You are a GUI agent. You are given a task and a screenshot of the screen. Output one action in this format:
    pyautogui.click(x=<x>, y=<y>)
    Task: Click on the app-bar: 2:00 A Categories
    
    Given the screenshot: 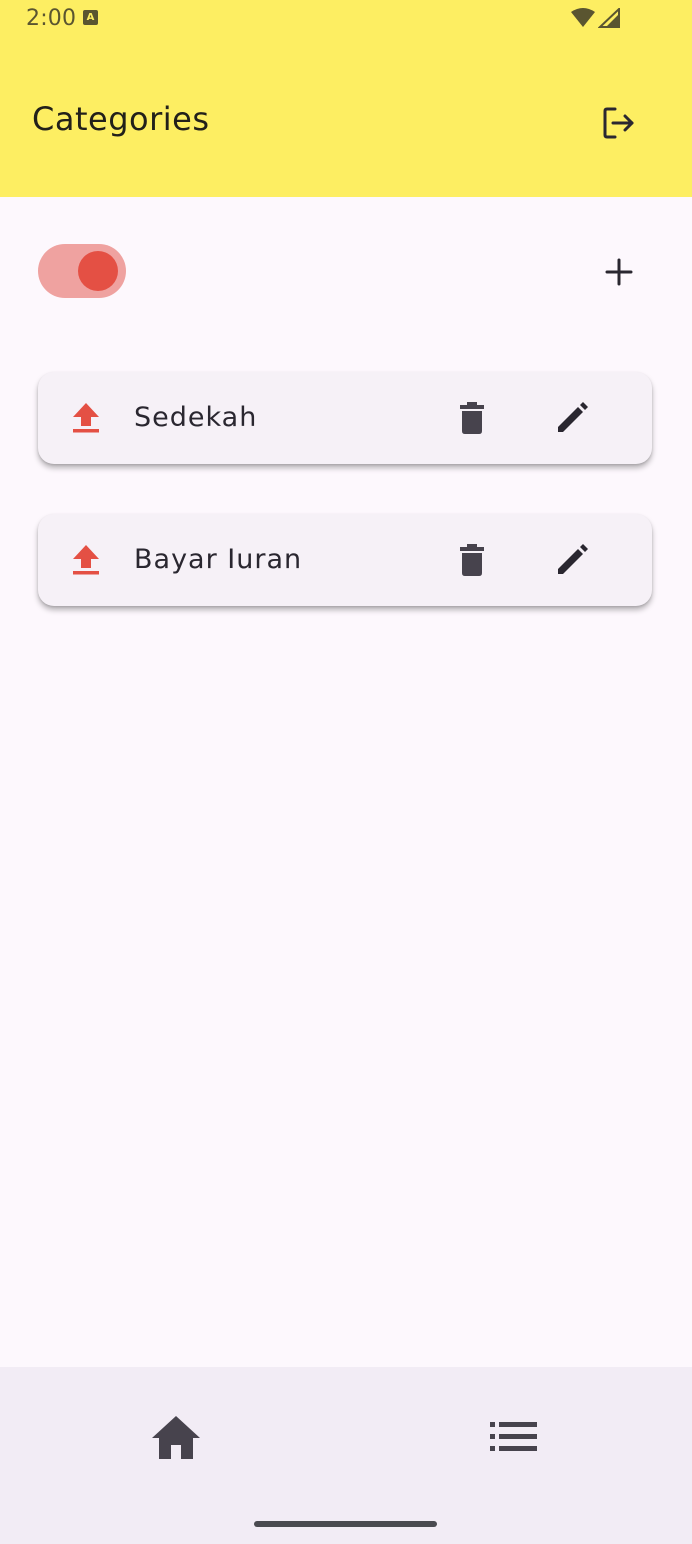 What is the action you would take?
    pyautogui.click(x=346, y=98)
    